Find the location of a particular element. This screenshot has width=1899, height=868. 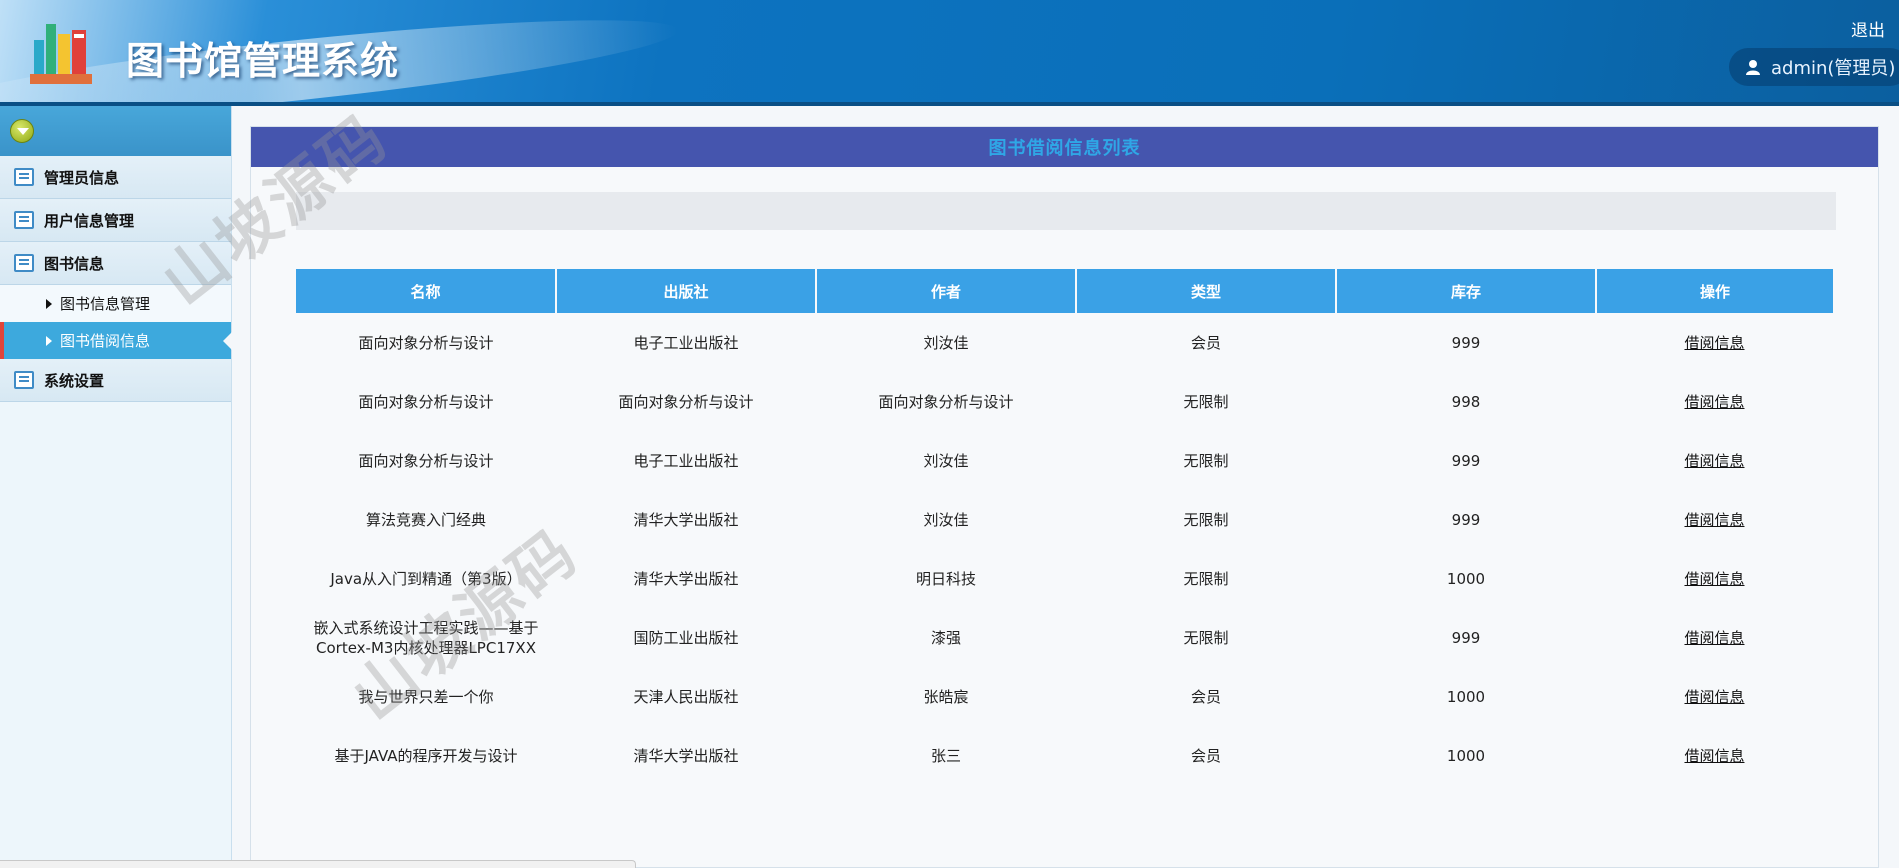

user-icon is located at coordinates (1753, 67).